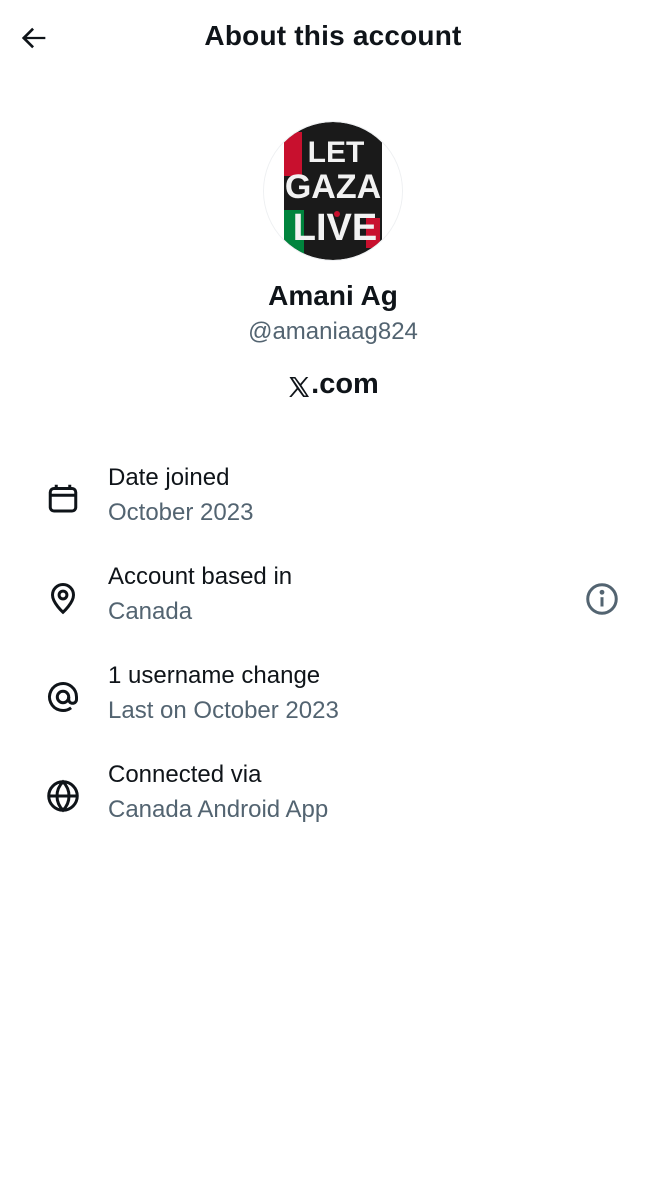 The height and width of the screenshot is (1200, 666). I want to click on calendar-icon, so click(63, 499).